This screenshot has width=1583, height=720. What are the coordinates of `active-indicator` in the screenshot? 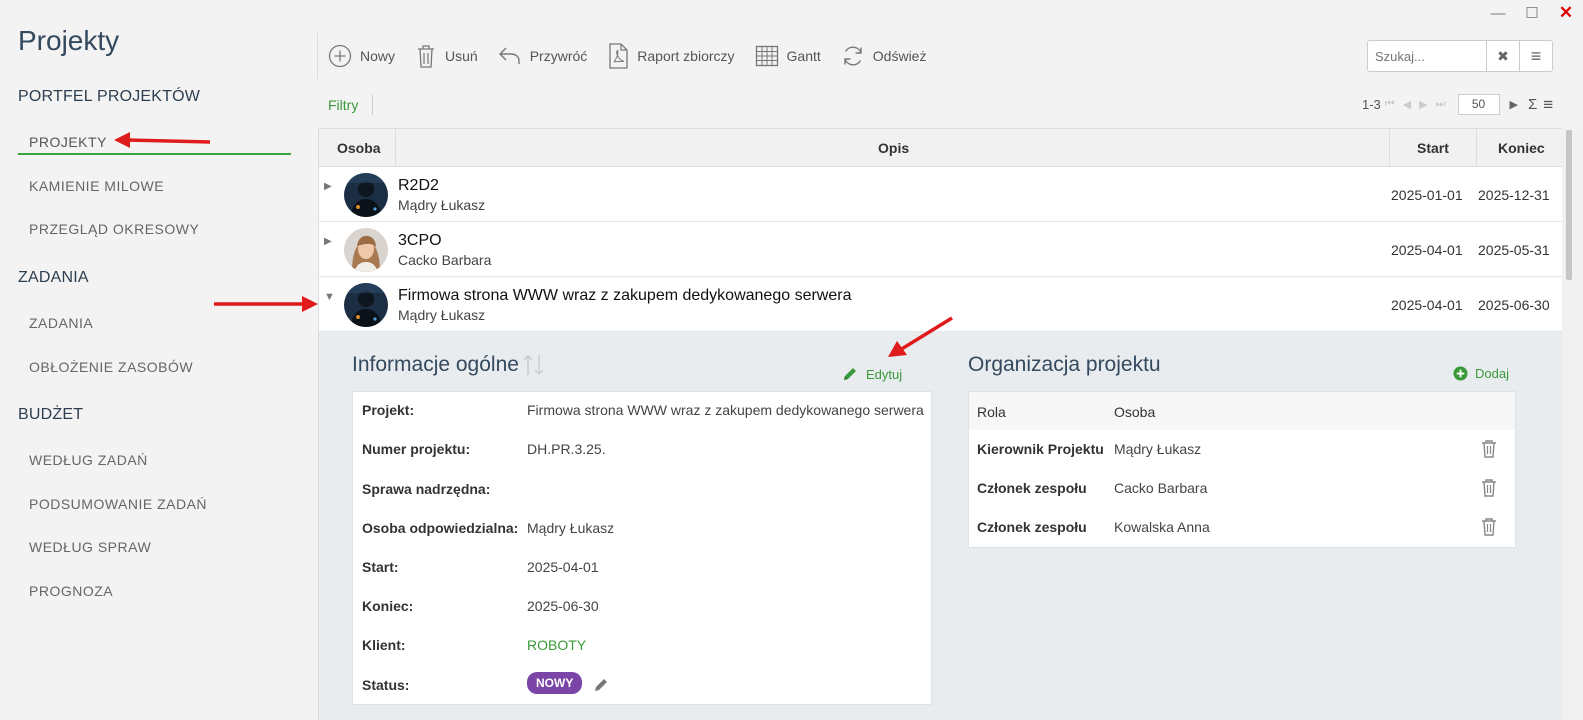 It's located at (154, 154).